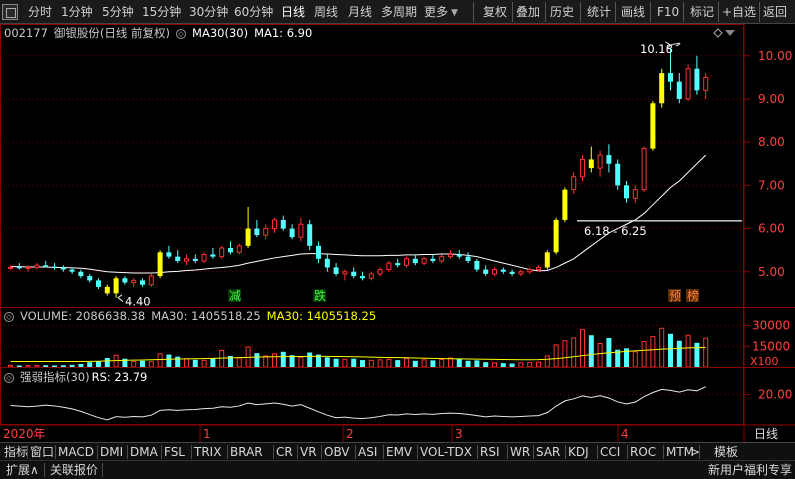 The width and height of the screenshot is (795, 479). I want to click on chevron-down-icon: ▼, so click(454, 13).